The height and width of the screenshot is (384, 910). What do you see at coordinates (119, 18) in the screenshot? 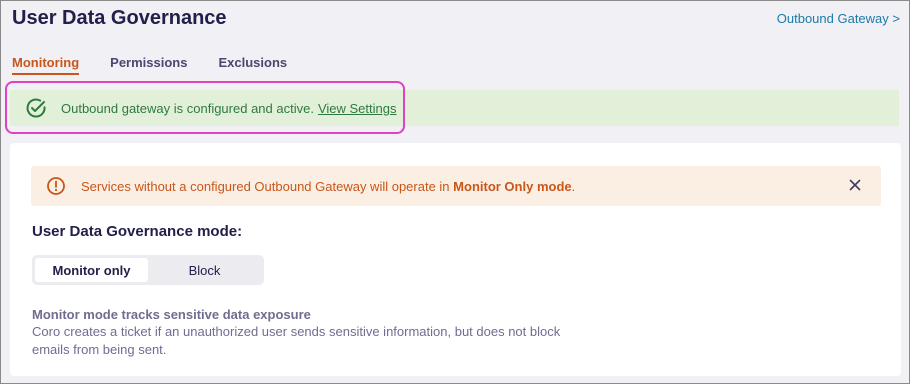
I see `page-title: User Data Governance` at bounding box center [119, 18].